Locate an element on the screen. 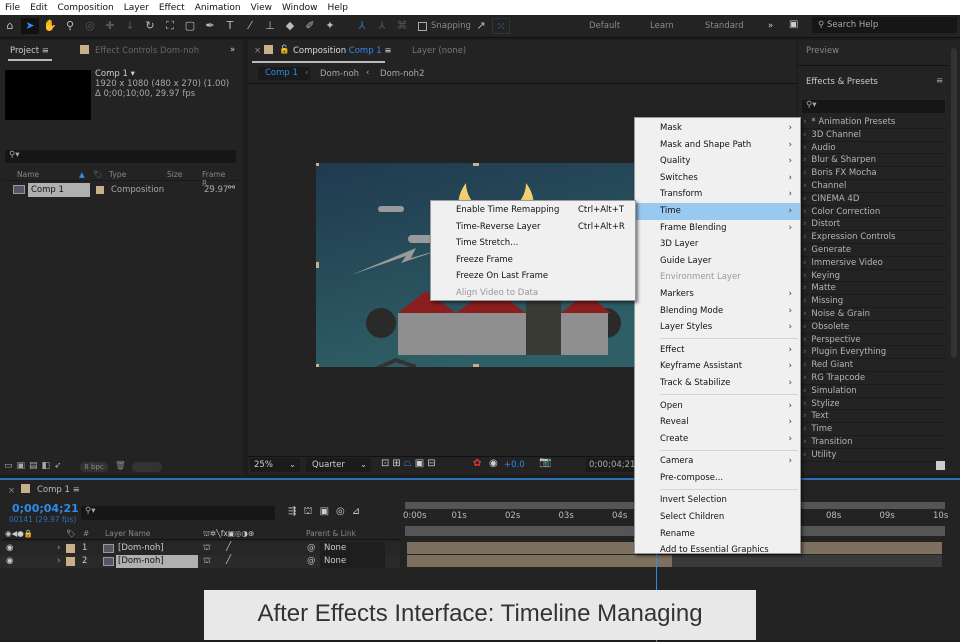 This screenshot has height=642, width=960. table-row: ◉ › 1 [Dom-noh] ⛫ ╱ @ None is located at coordinates (200, 548).